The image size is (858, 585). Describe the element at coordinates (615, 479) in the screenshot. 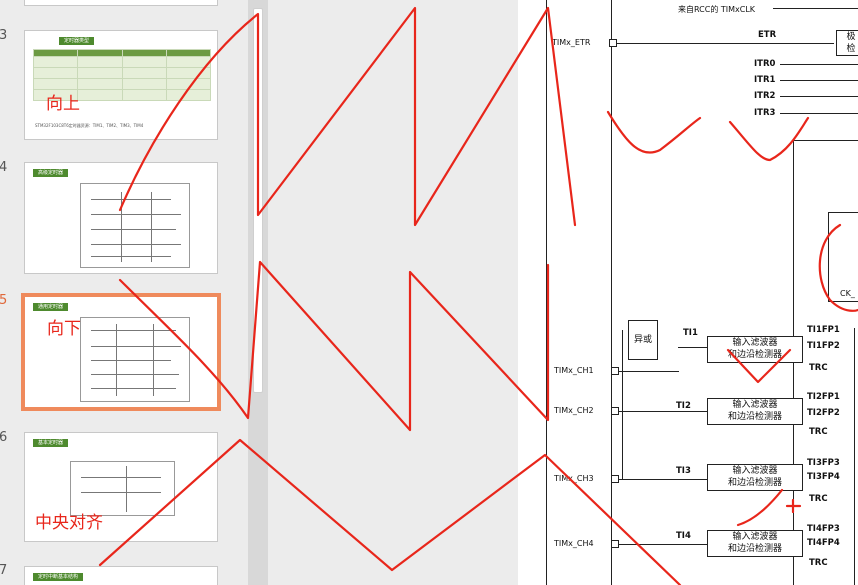

I see `ch3-pin` at that location.